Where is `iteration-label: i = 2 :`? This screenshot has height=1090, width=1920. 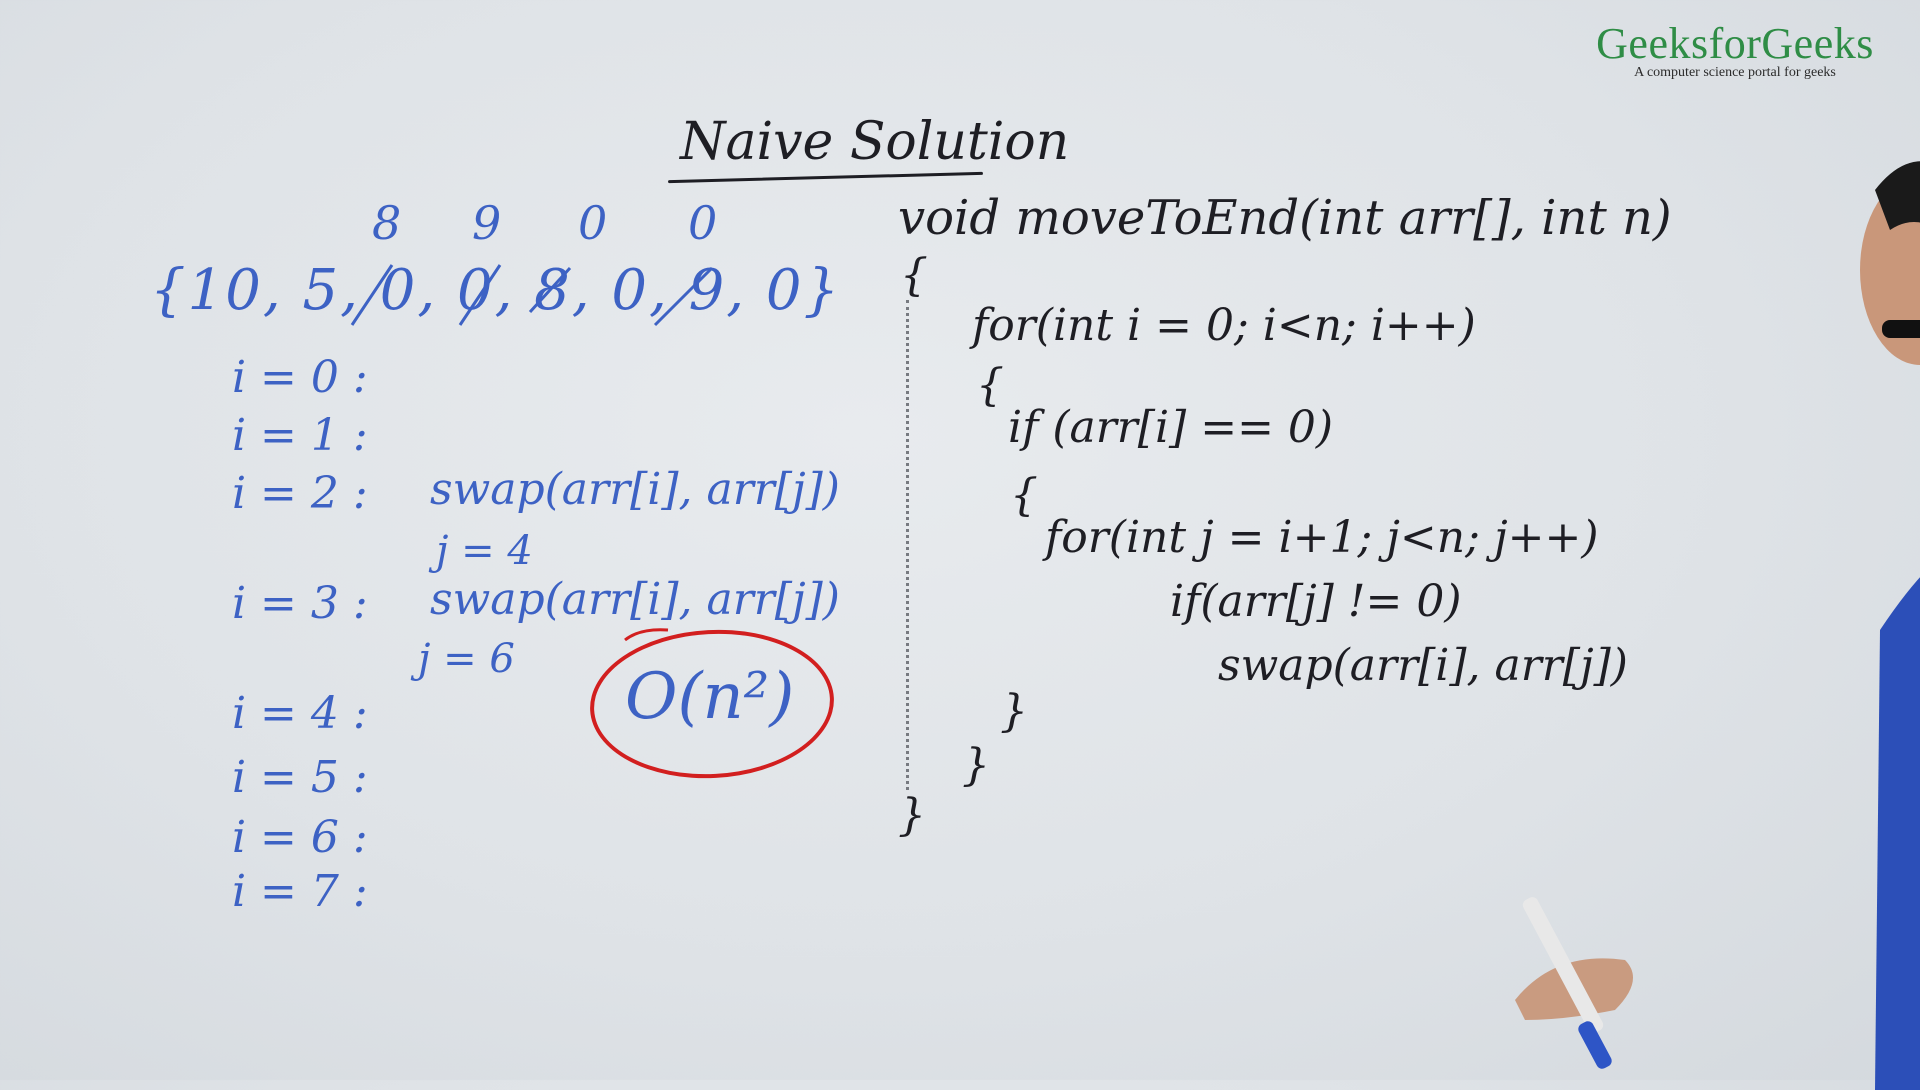
iteration-label: i = 2 : is located at coordinates (300, 493).